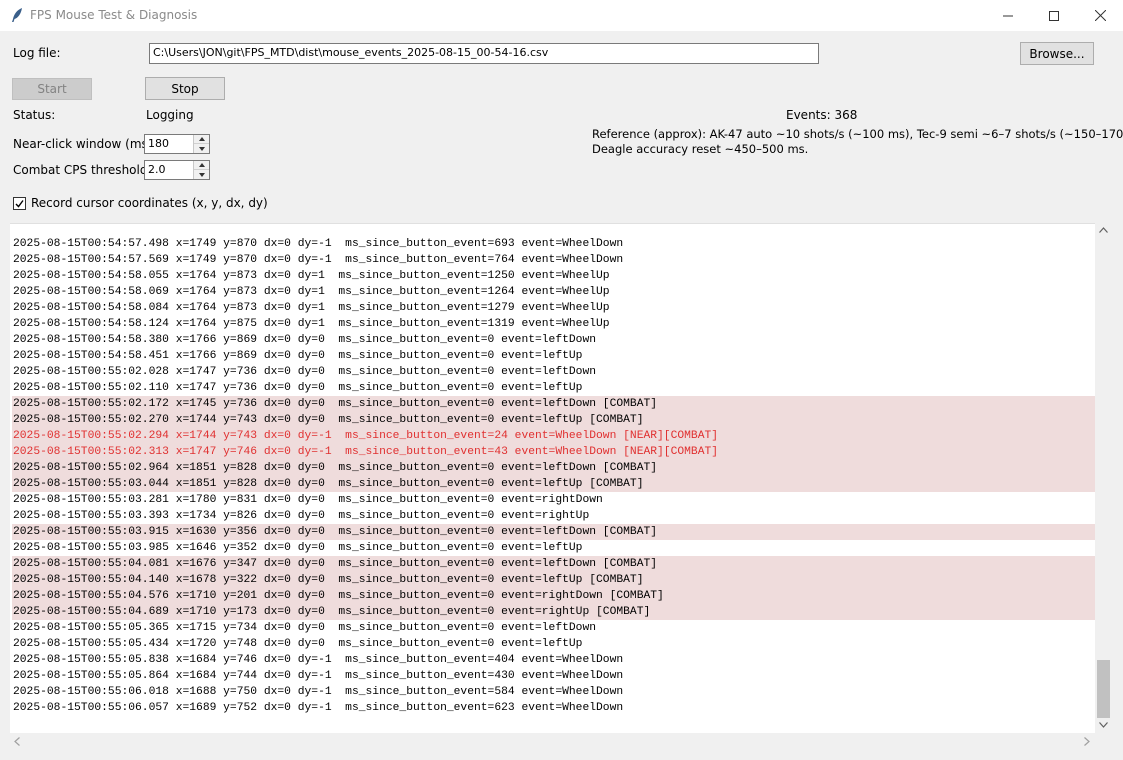 Image resolution: width=1123 pixels, height=760 pixels. I want to click on combat-cps-arrows, so click(201, 170).